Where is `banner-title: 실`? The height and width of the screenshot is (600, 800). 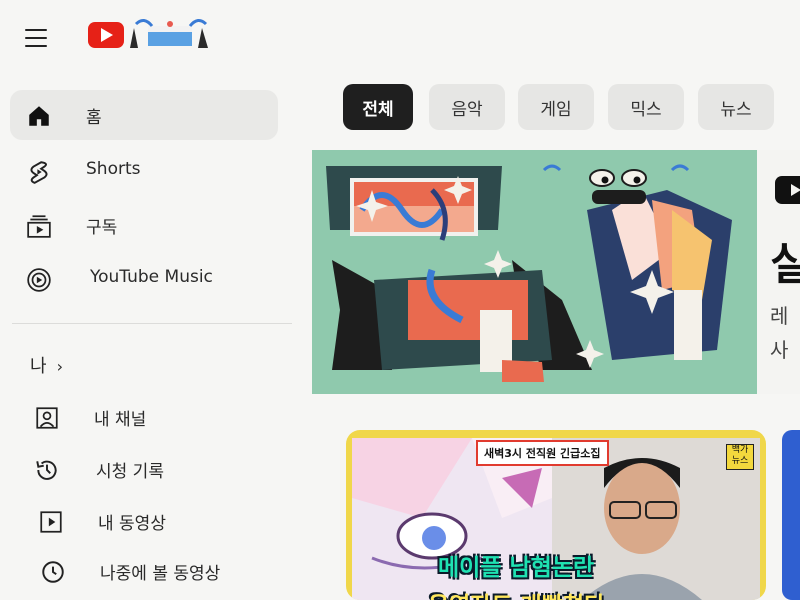 banner-title: 실 is located at coordinates (785, 264).